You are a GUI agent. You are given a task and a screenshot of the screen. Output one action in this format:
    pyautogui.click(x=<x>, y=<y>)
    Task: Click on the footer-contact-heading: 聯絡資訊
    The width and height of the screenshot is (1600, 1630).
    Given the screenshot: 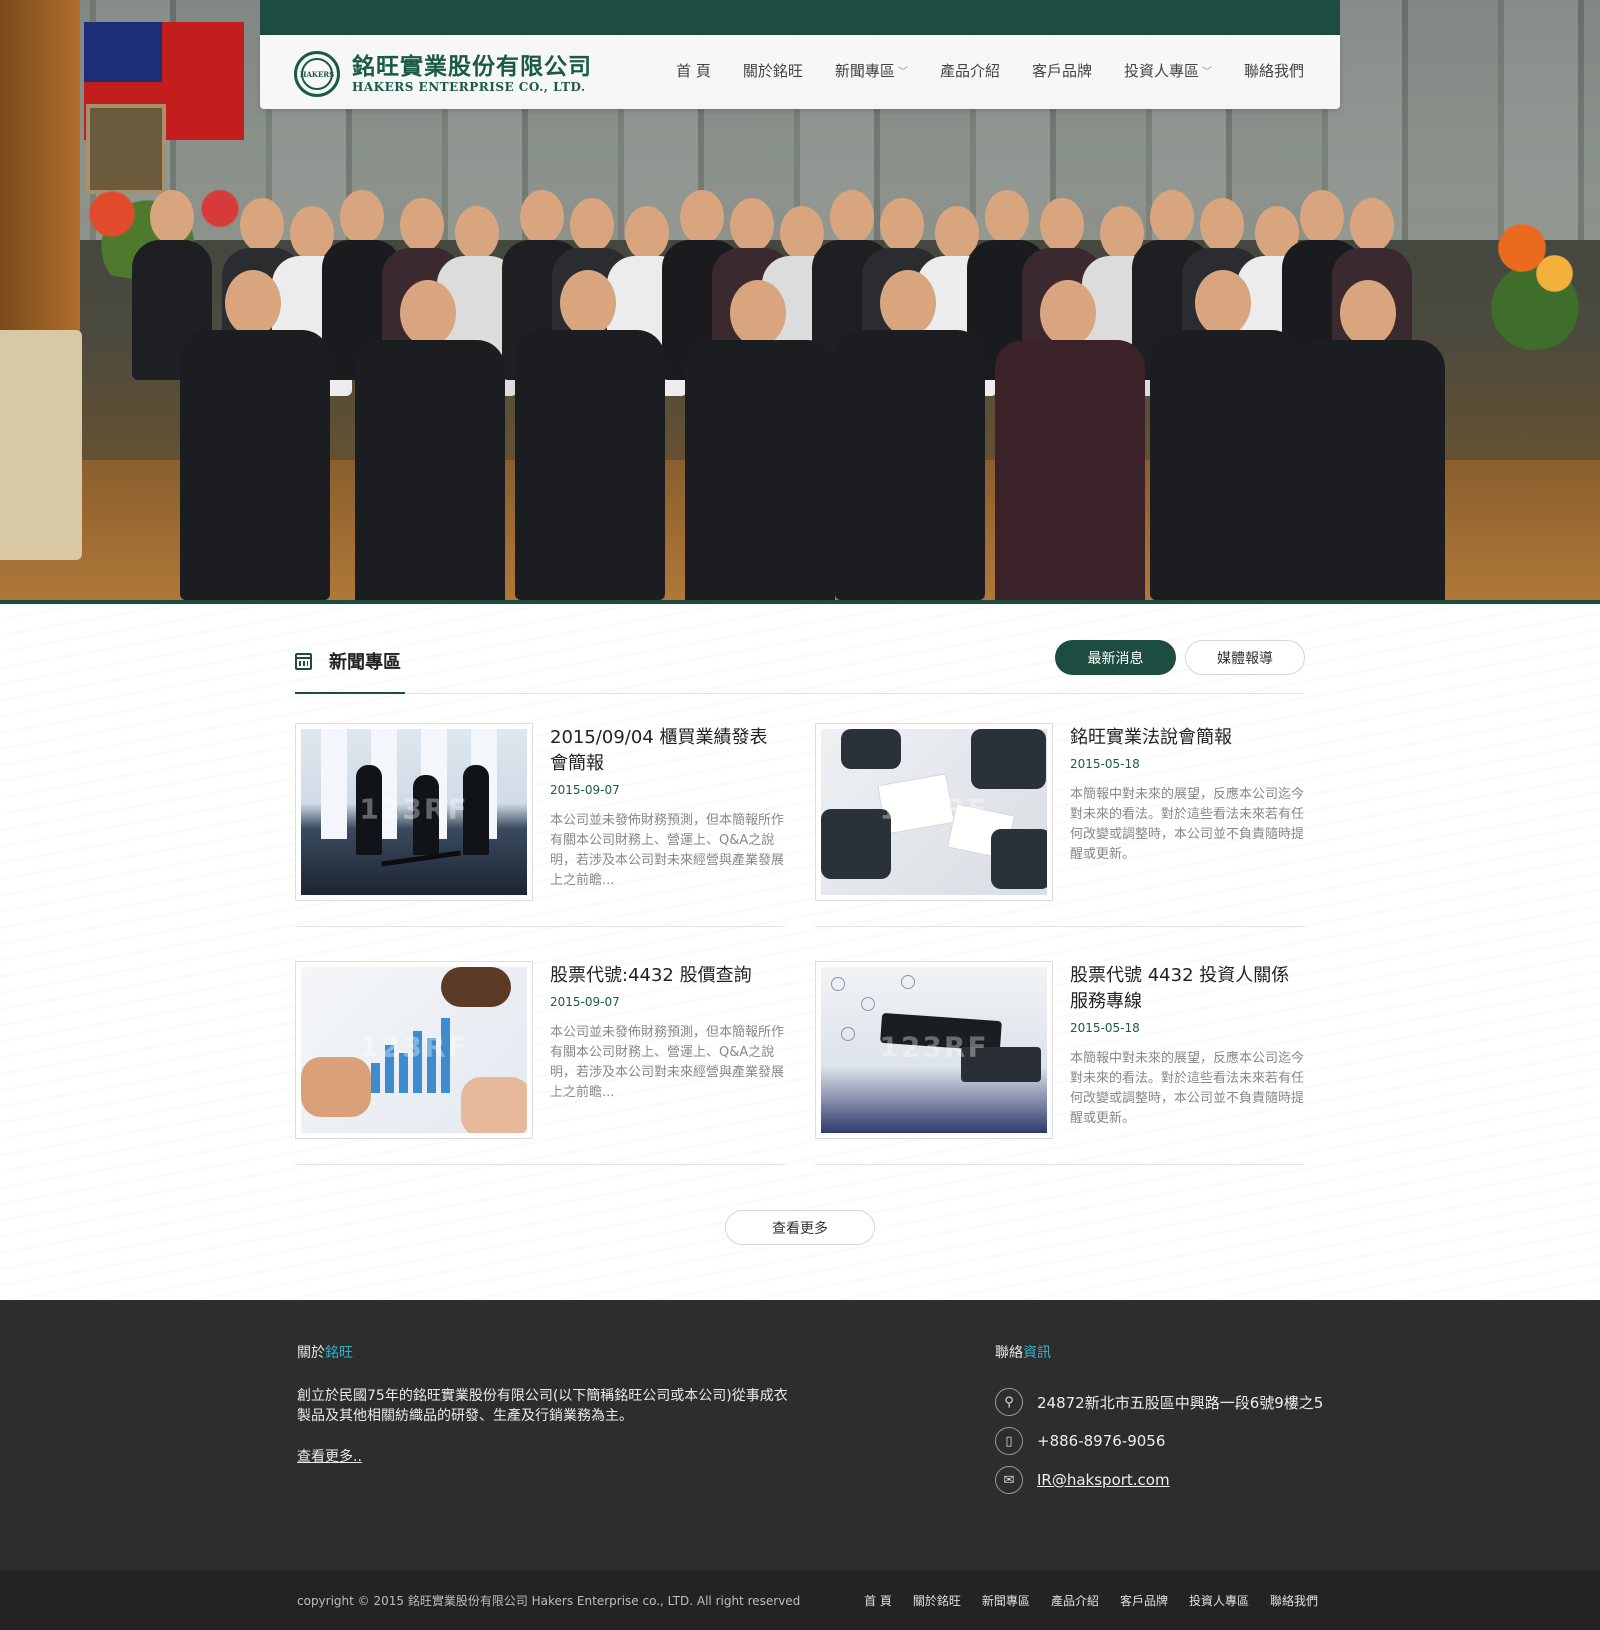 What is the action you would take?
    pyautogui.click(x=1023, y=1353)
    